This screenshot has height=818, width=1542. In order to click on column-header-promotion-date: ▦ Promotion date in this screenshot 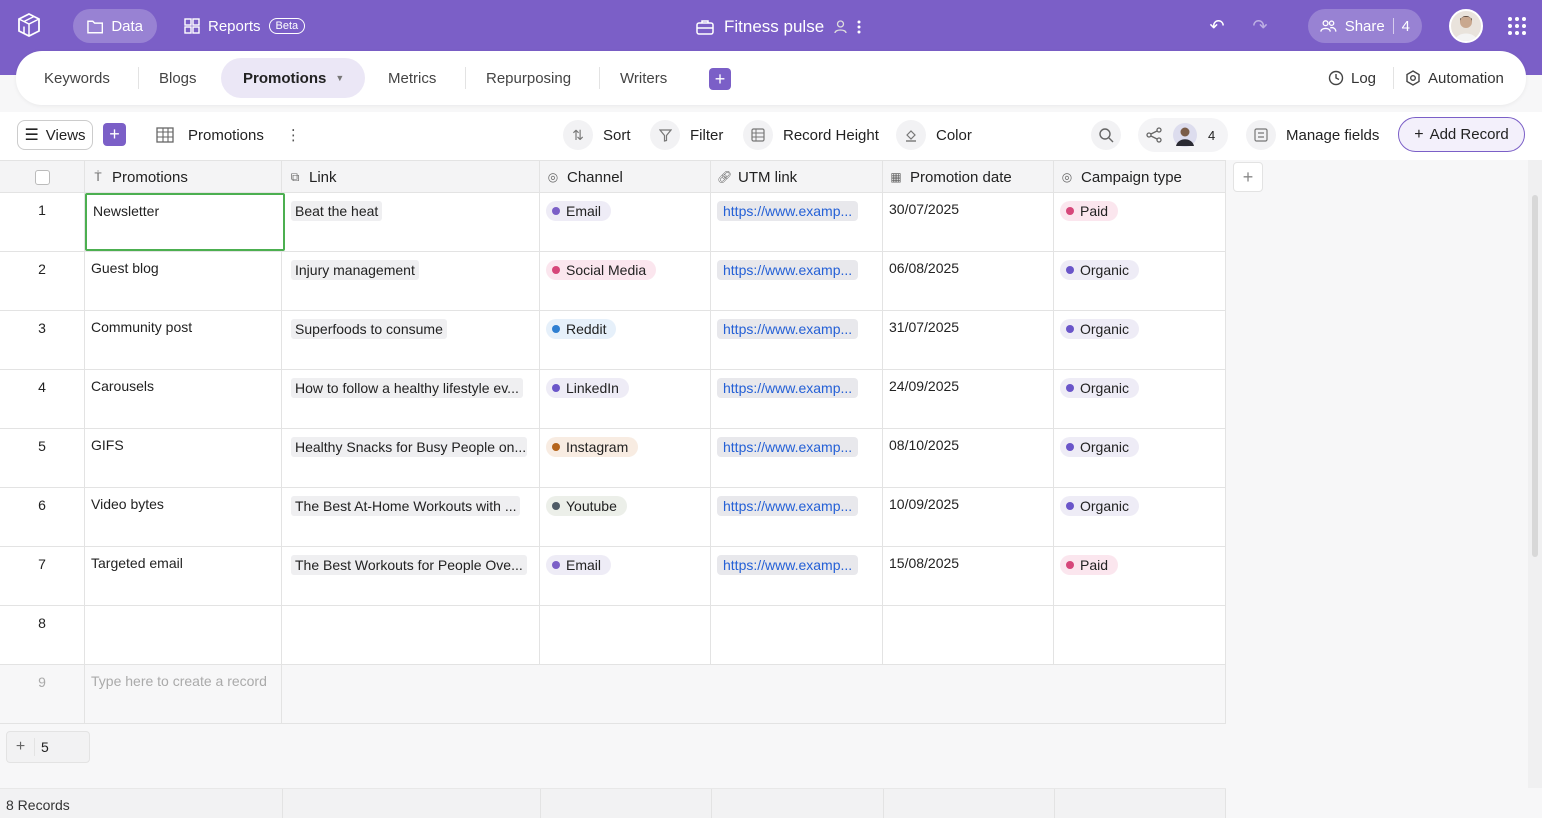, I will do `click(968, 177)`.